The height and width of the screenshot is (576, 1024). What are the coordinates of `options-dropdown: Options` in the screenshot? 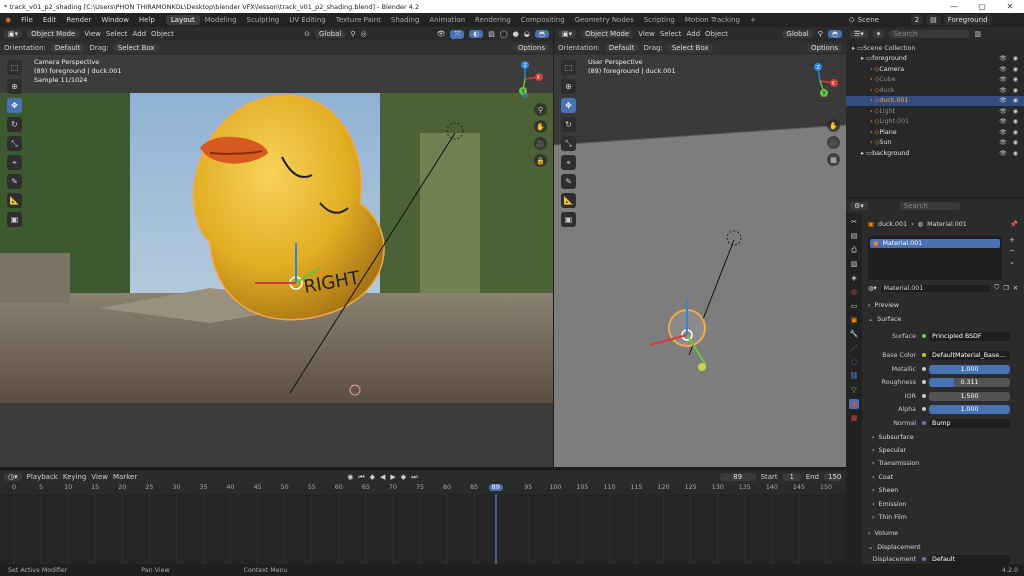 It's located at (824, 48).